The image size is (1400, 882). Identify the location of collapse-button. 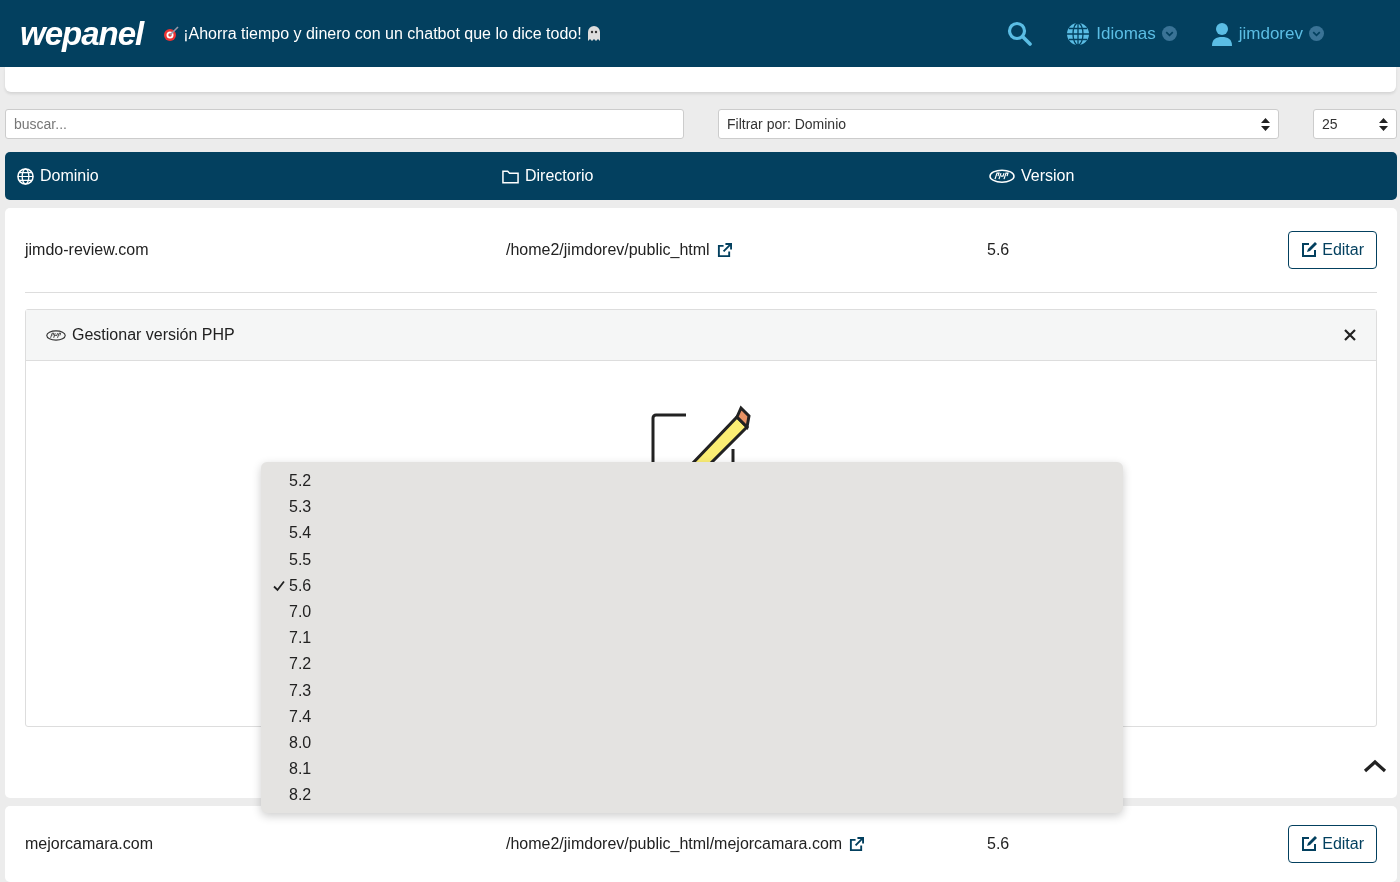
(1375, 765).